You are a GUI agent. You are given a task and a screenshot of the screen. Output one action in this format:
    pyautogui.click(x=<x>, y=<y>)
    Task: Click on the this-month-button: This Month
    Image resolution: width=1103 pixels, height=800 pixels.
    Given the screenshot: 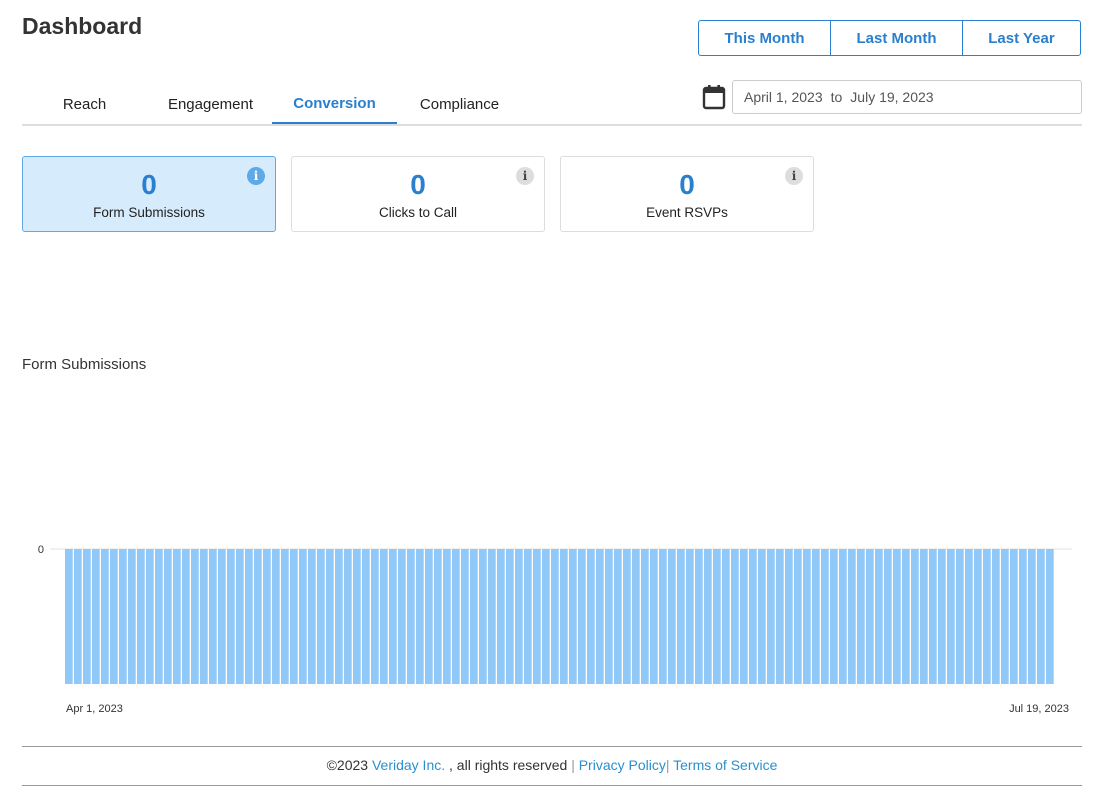 What is the action you would take?
    pyautogui.click(x=764, y=38)
    